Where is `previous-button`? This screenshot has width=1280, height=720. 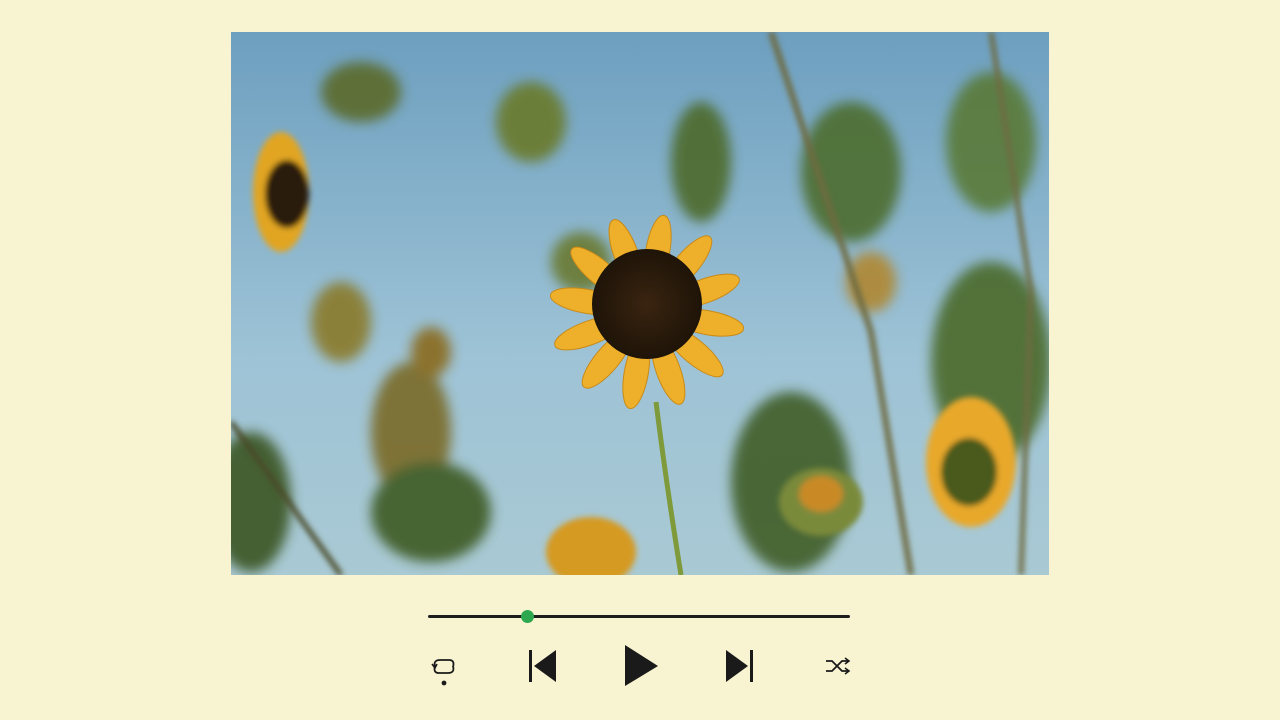 previous-button is located at coordinates (542, 666).